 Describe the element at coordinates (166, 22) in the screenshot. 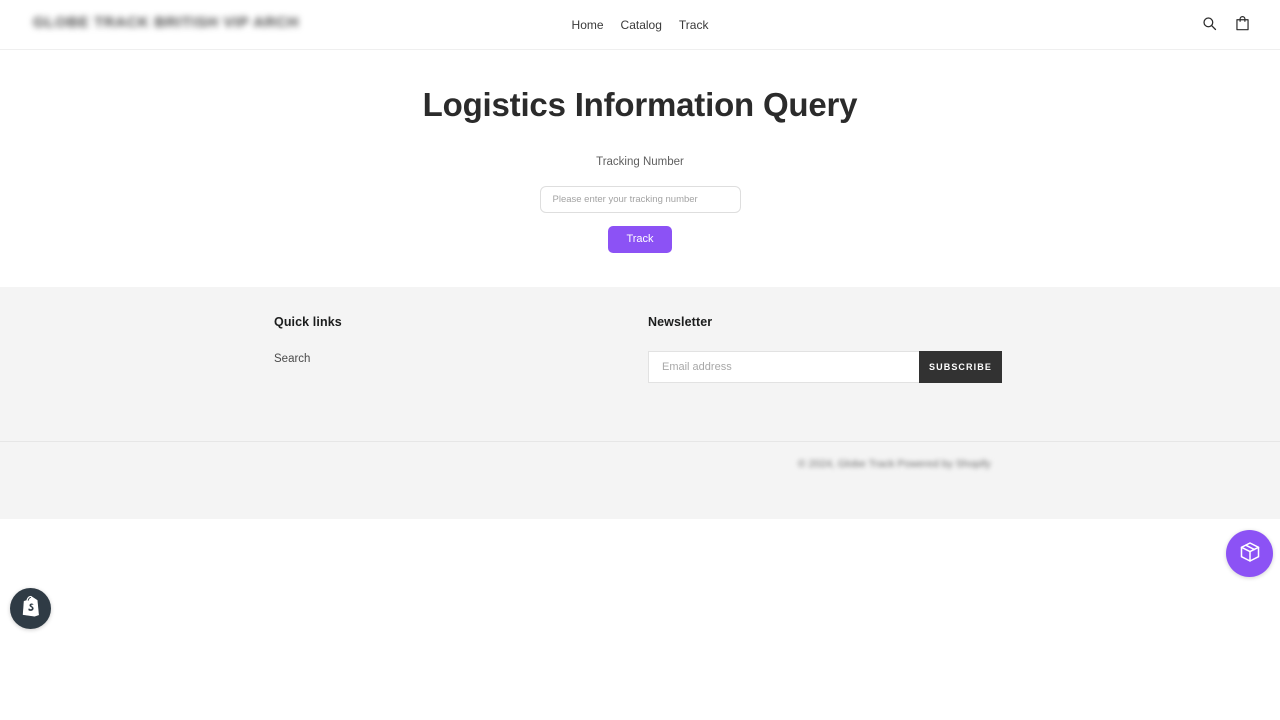

I see `site-logo: GLOBE TRACK BRITISH VIP ARCH` at that location.